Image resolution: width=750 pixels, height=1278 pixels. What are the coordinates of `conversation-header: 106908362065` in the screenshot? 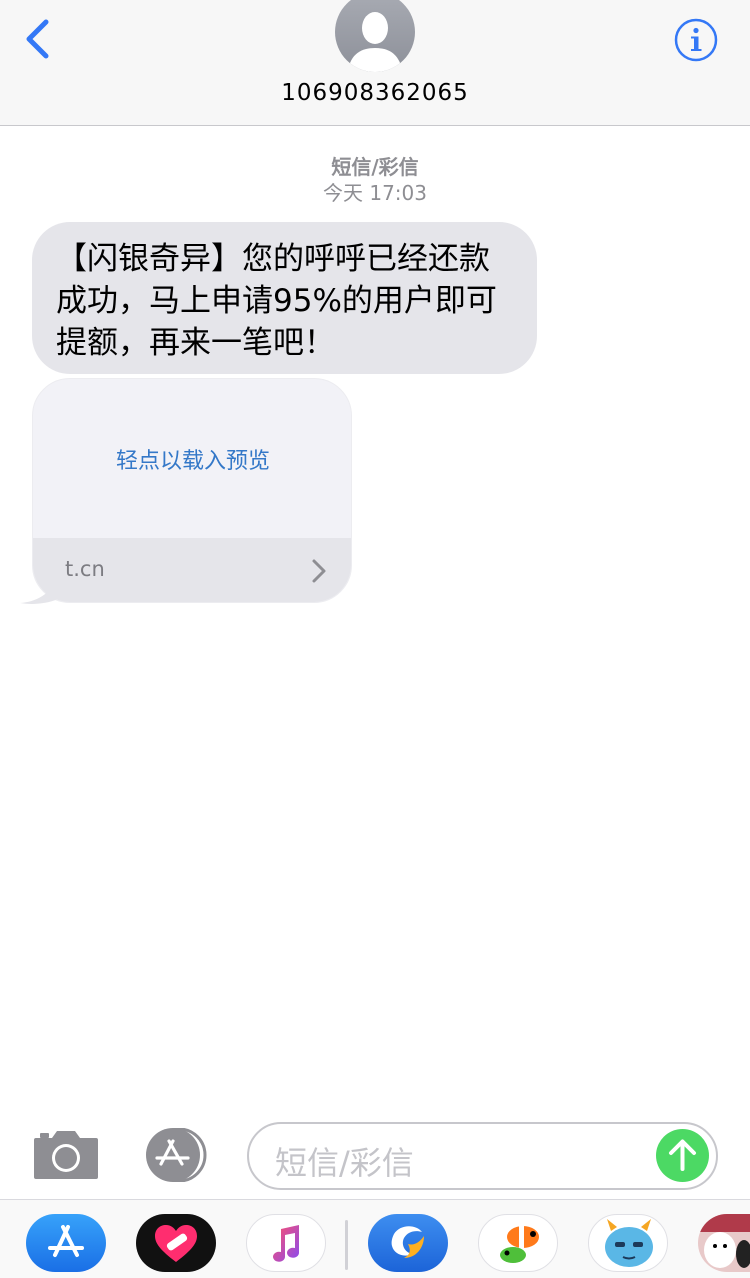 It's located at (375, 63).